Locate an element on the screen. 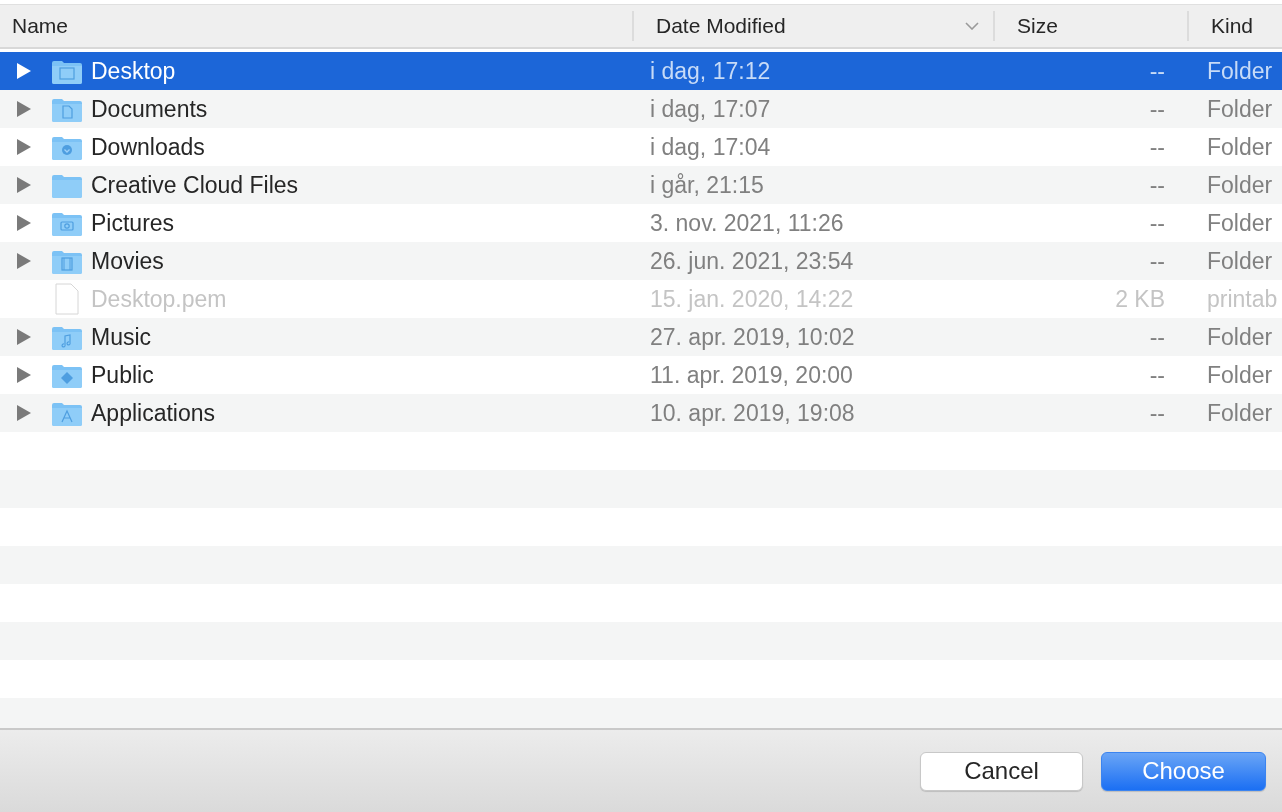 This screenshot has height=812, width=1282. document-icon is located at coordinates (67, 299).